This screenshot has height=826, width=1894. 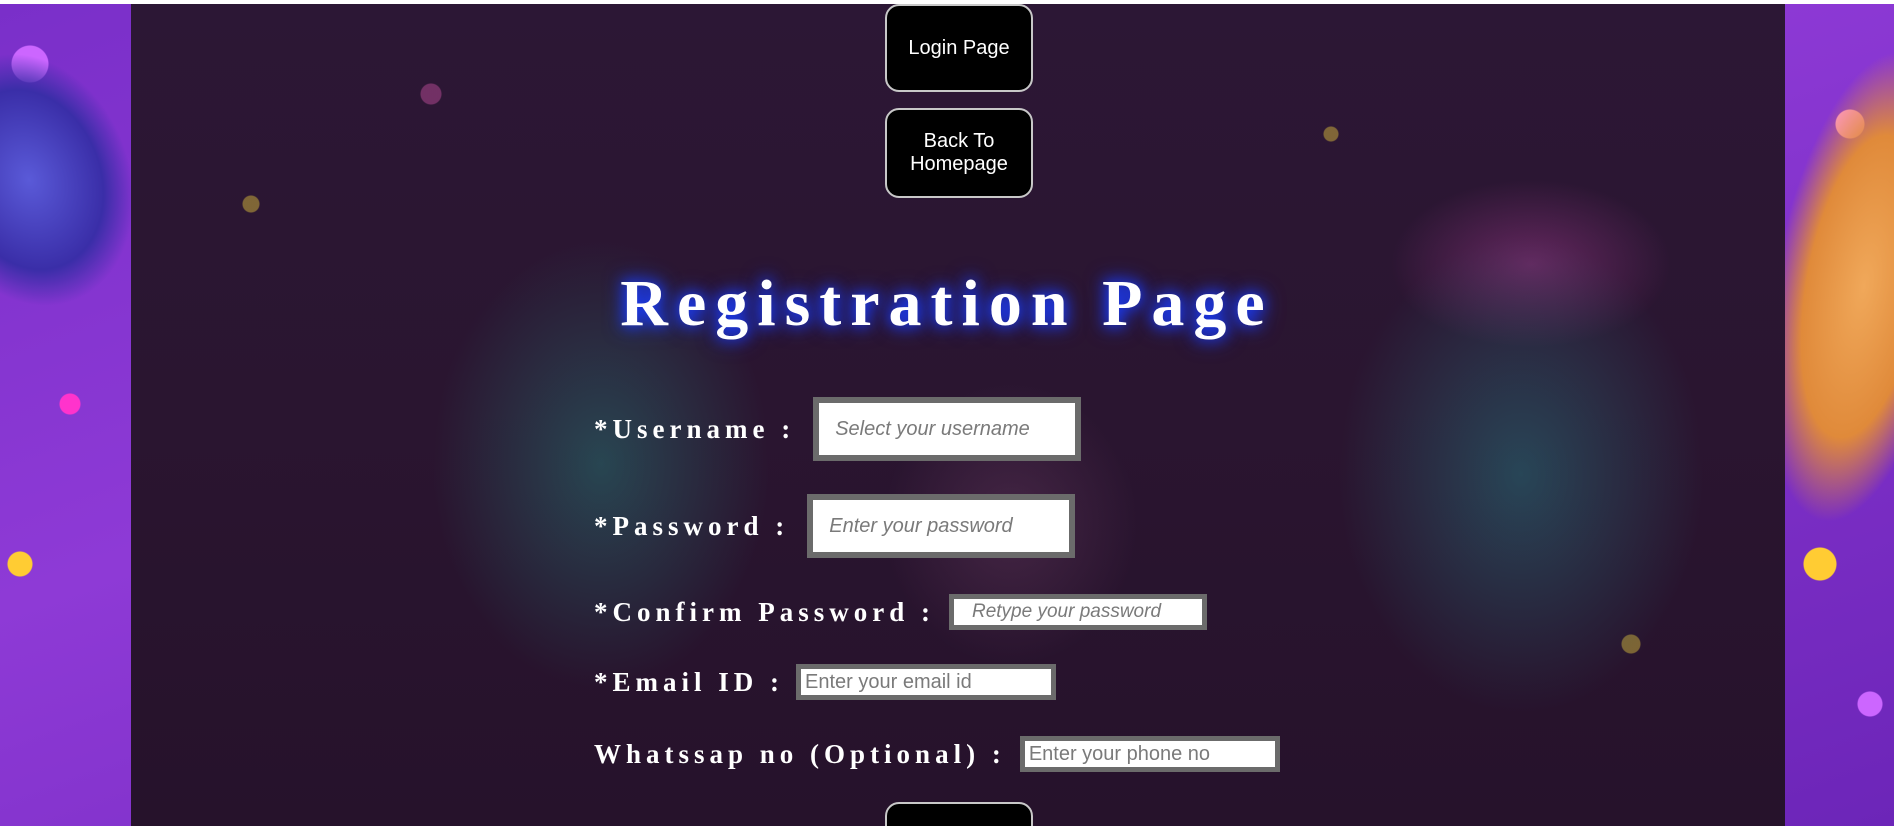 What do you see at coordinates (926, 682) in the screenshot?
I see `email-input` at bounding box center [926, 682].